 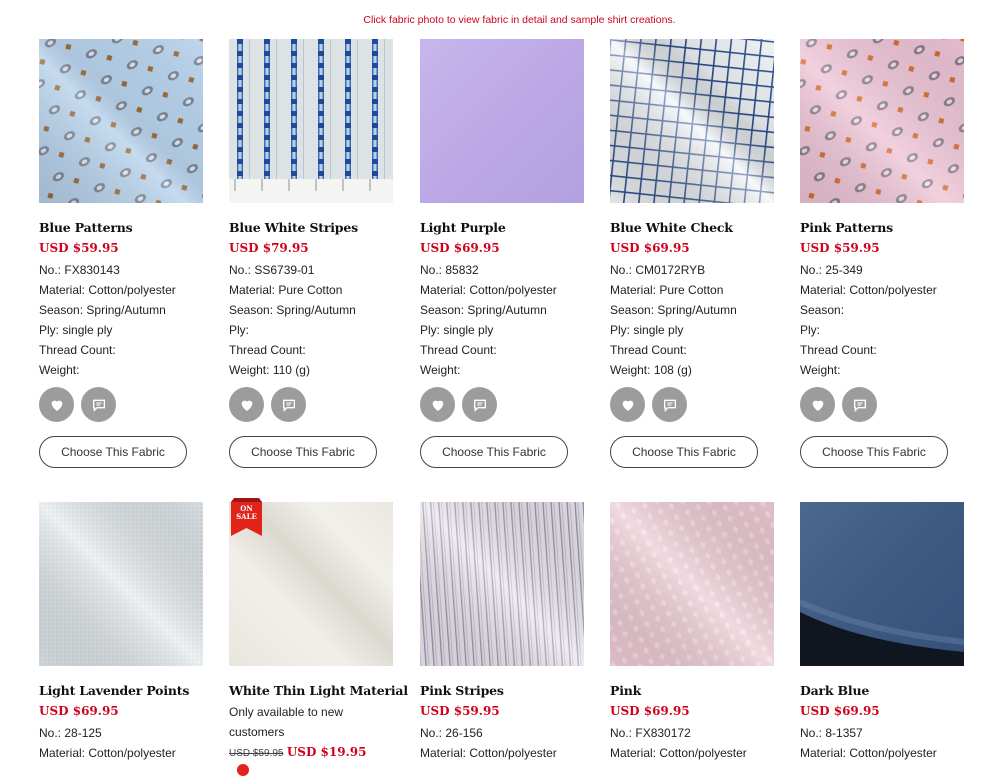 I want to click on promo-note: Only available to new customers, so click(x=286, y=722).